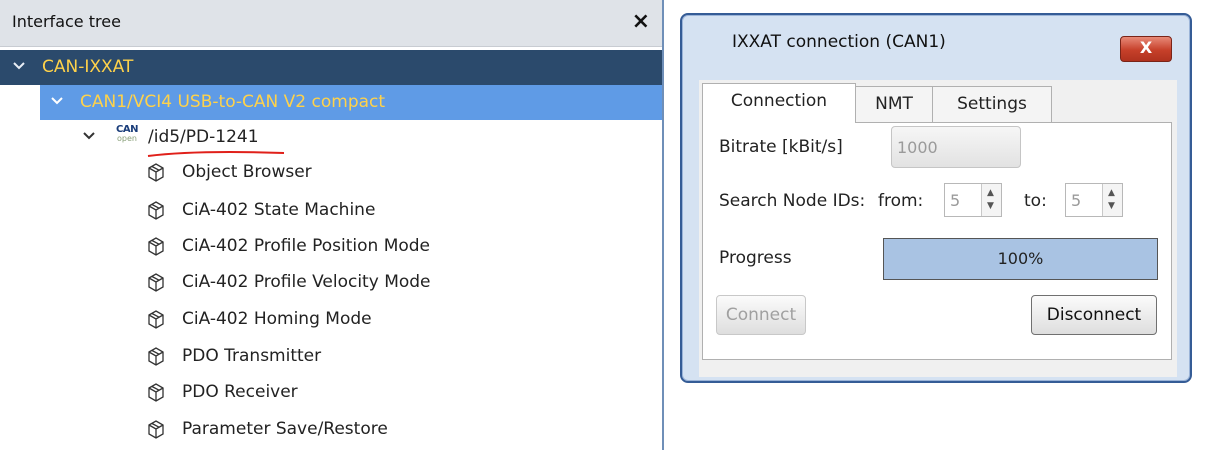 The image size is (1208, 450). I want to click on canopen-icon: CAN open, so click(127, 133).